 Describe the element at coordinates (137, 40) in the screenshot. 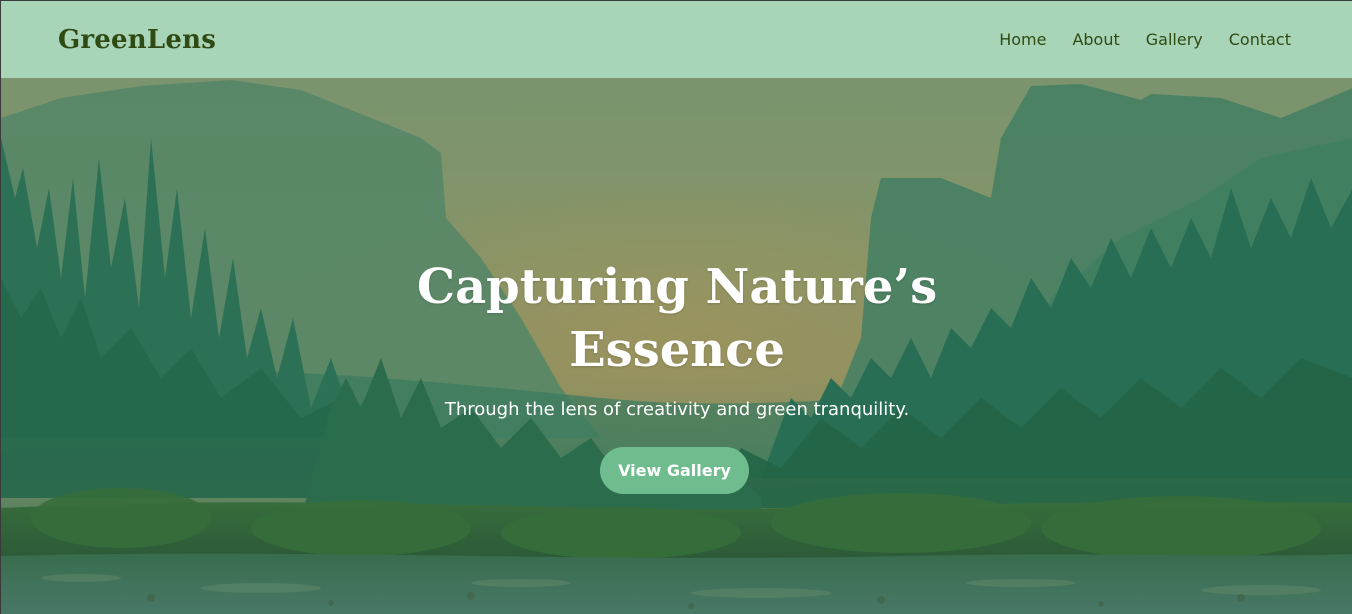

I see `site-logo: GreenLens` at that location.